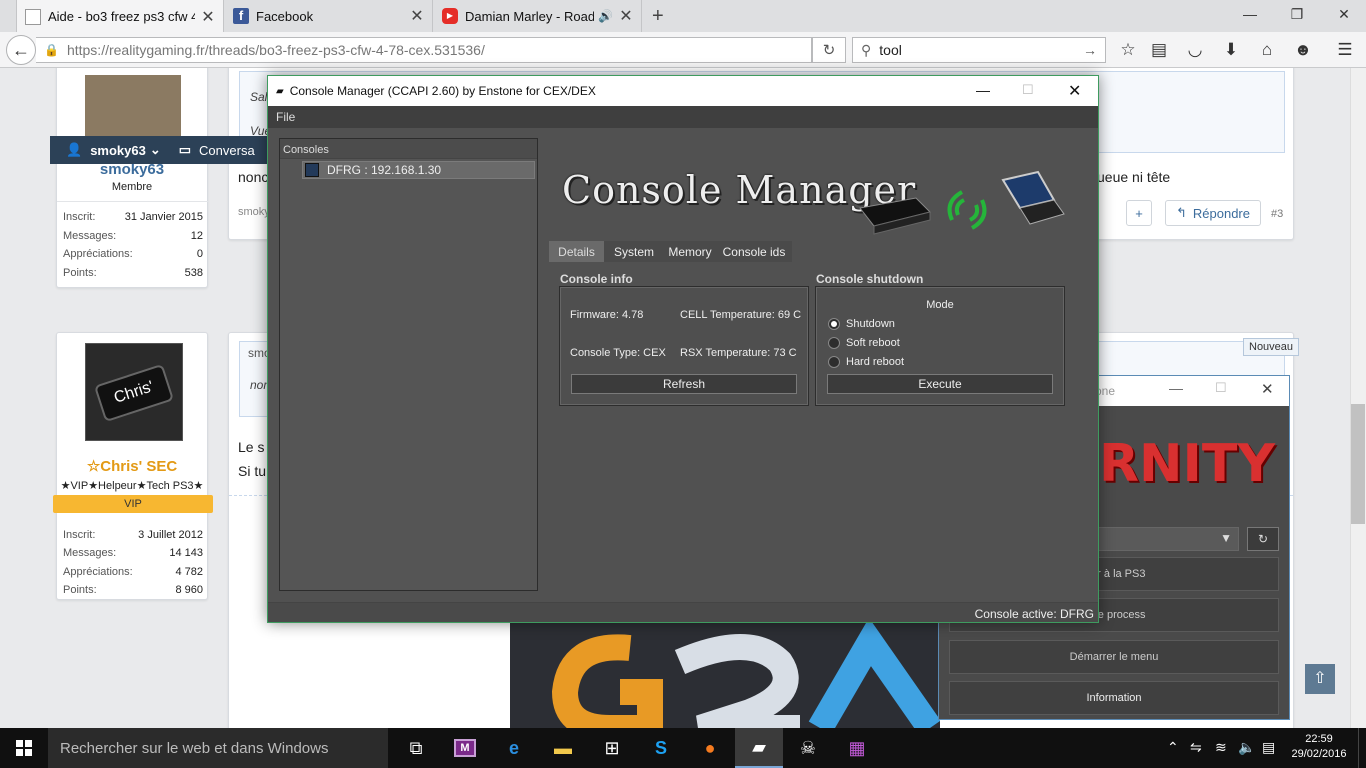 The image size is (1366, 768). What do you see at coordinates (133, 201) in the screenshot?
I see `divider` at bounding box center [133, 201].